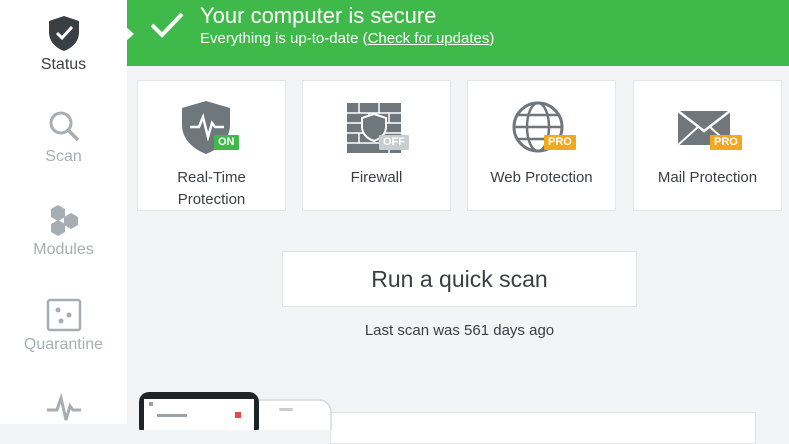  I want to click on quarantine-box-icon, so click(63, 315).